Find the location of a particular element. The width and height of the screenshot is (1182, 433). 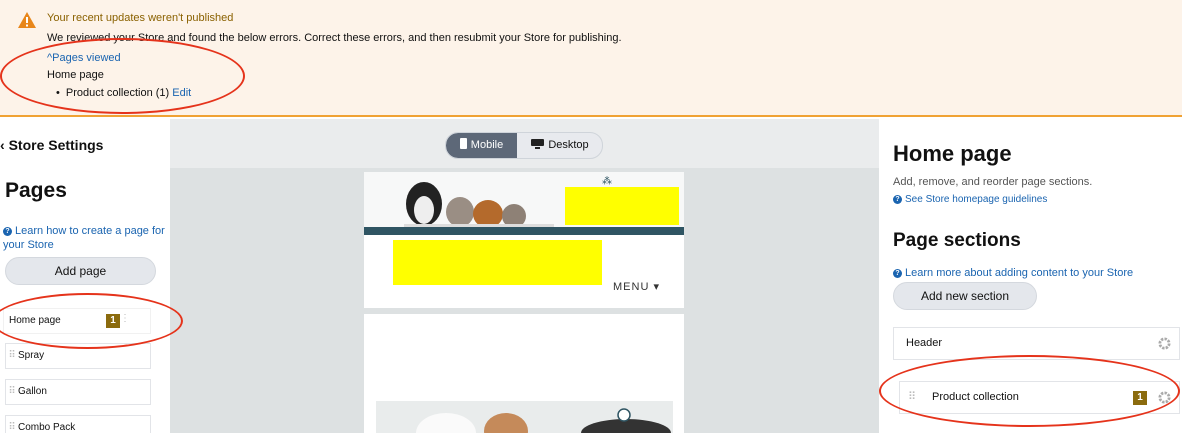

pages-title: Pages is located at coordinates (36, 190).